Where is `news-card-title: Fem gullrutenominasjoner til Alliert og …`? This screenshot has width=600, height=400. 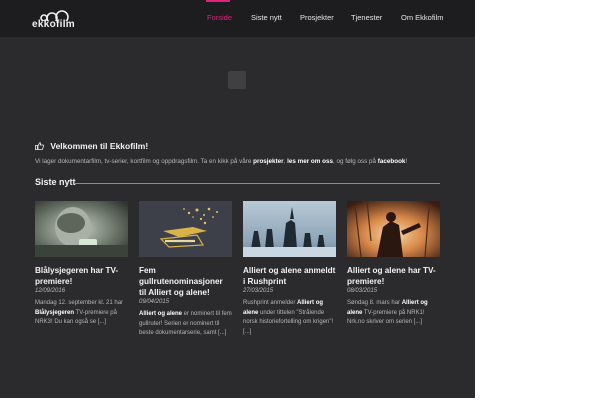 news-card-title: Fem gullrutenominasjoner til Alliert og … is located at coordinates (185, 281).